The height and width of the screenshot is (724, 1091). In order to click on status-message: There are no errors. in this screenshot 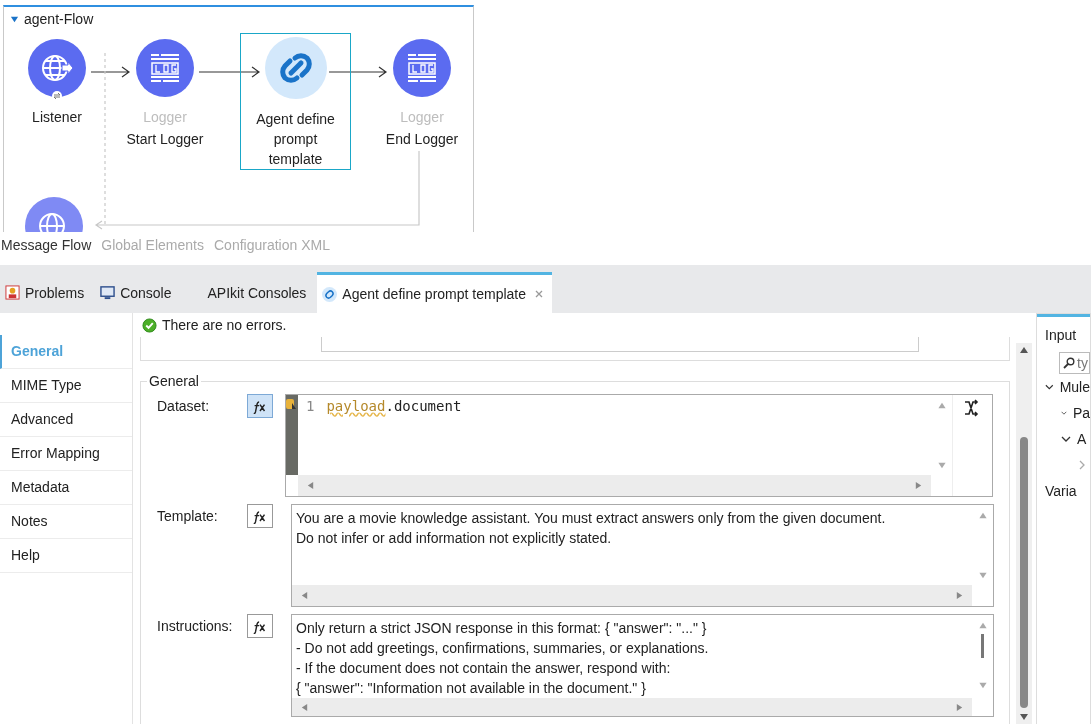, I will do `click(224, 325)`.